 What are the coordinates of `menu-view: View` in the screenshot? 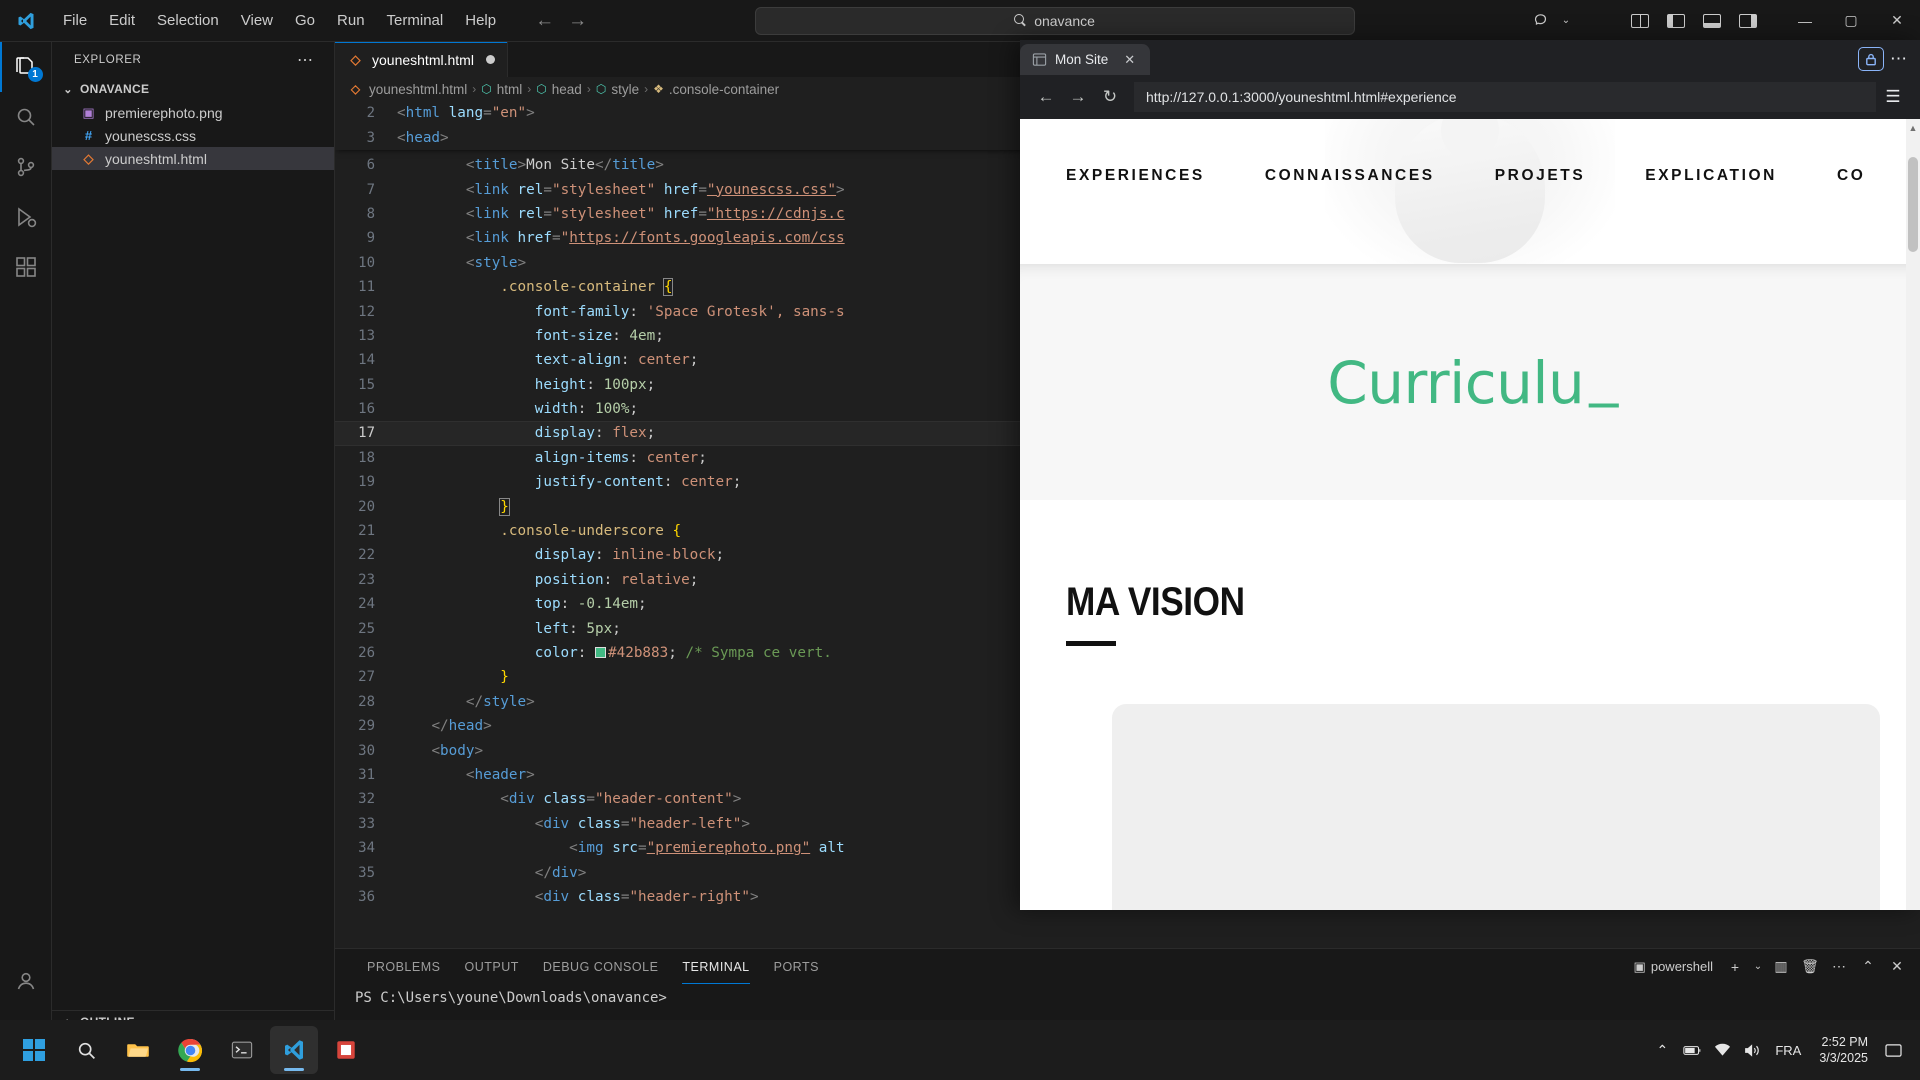 It's located at (257, 20).